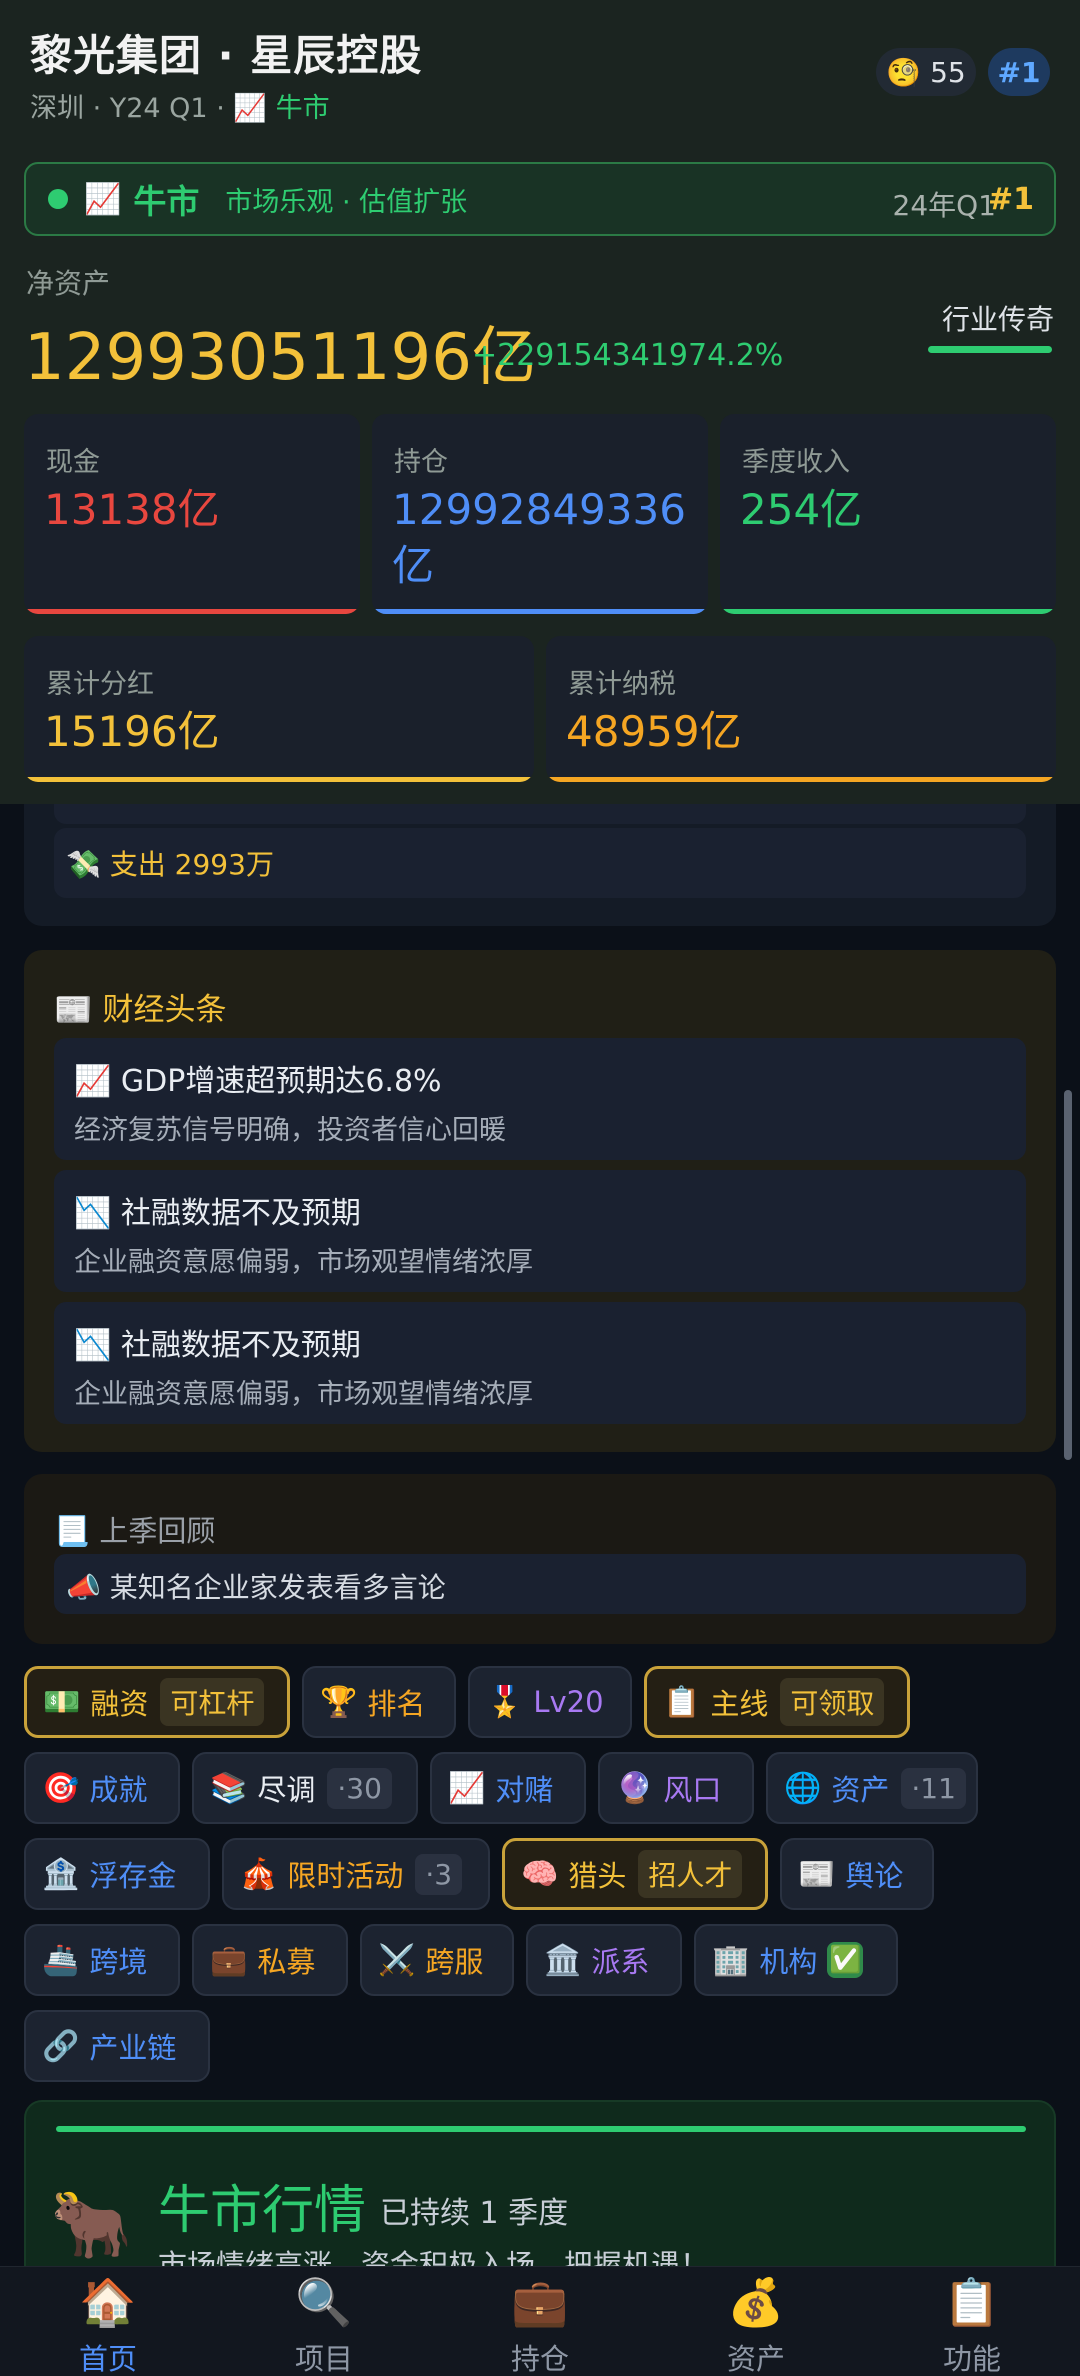 This screenshot has height=2376, width=1080. What do you see at coordinates (635, 1788) in the screenshot?
I see `crystal-ball-icon: 🔮` at bounding box center [635, 1788].